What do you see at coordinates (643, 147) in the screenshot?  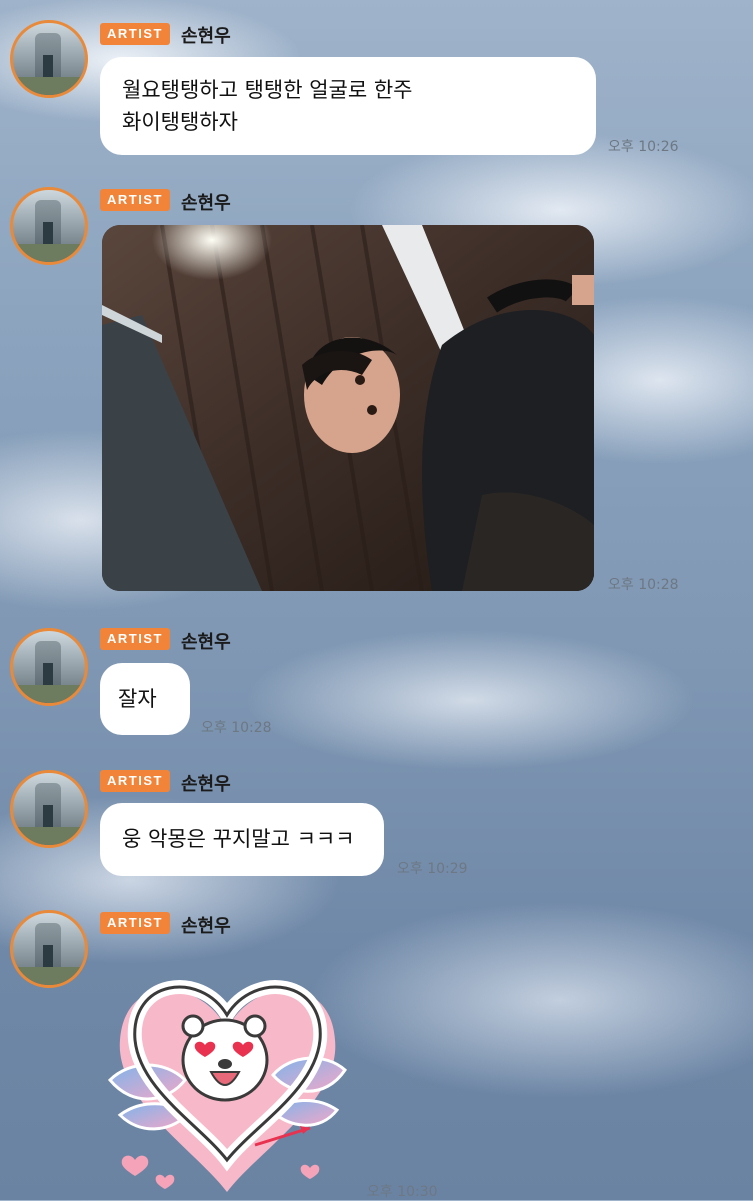 I see `message-time: 오후 10:26` at bounding box center [643, 147].